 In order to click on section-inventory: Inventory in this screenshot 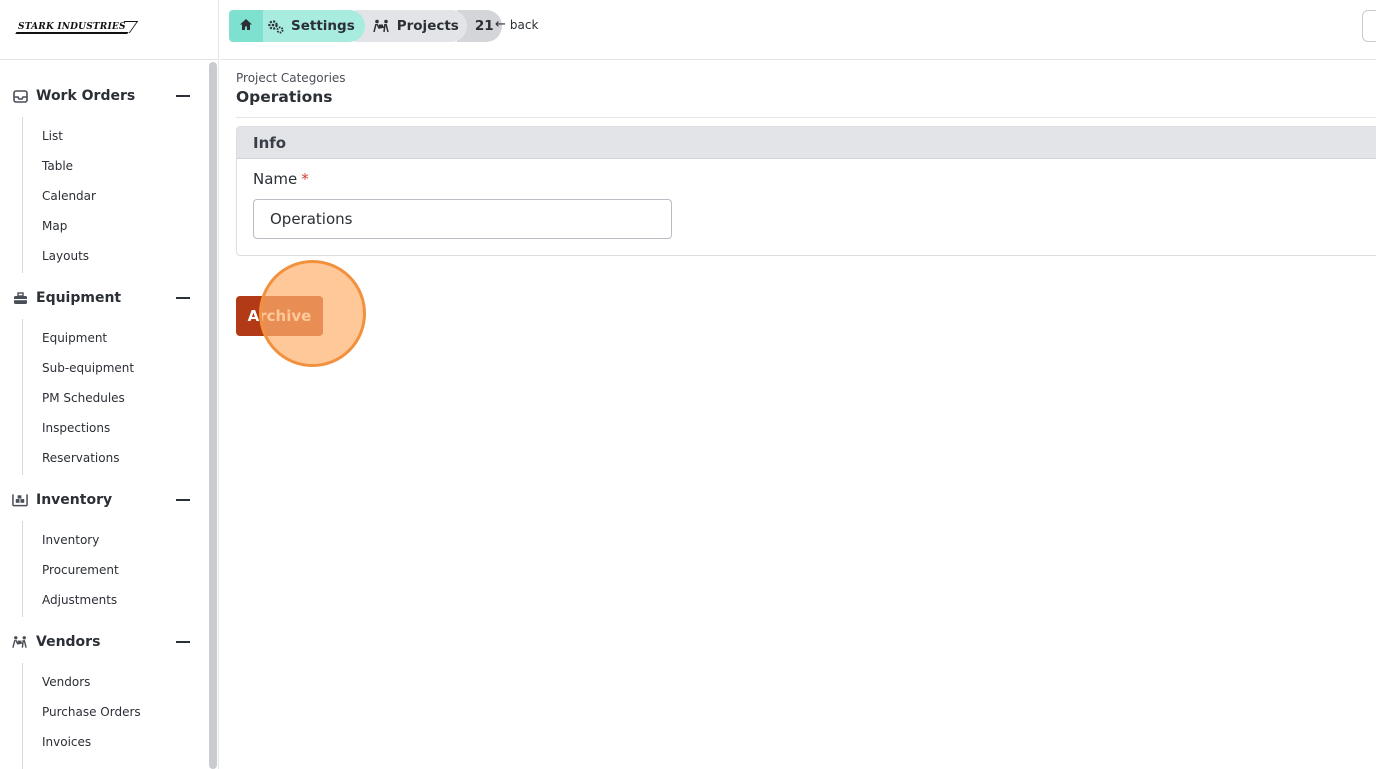, I will do `click(103, 500)`.